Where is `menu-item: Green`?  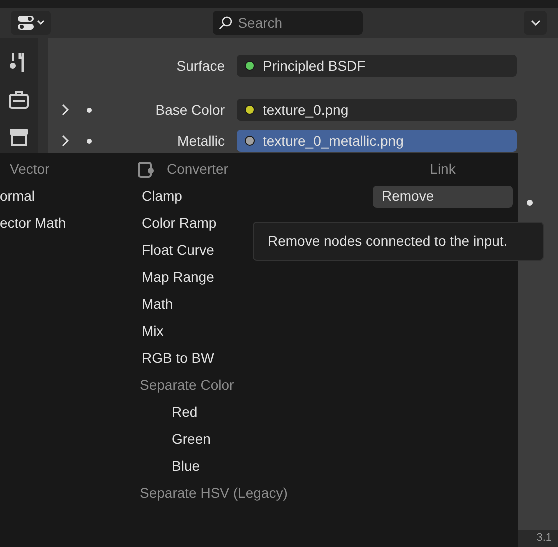 menu-item: Green is located at coordinates (191, 439).